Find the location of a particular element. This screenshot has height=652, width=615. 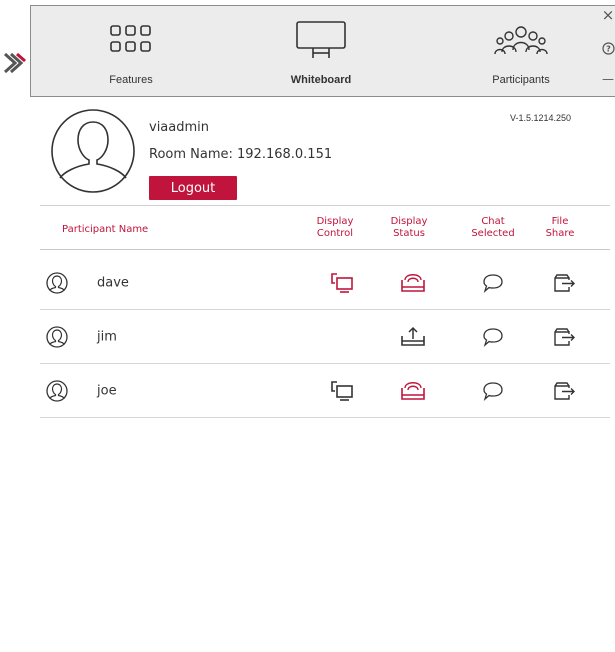

help-button: ? is located at coordinates (608, 49).